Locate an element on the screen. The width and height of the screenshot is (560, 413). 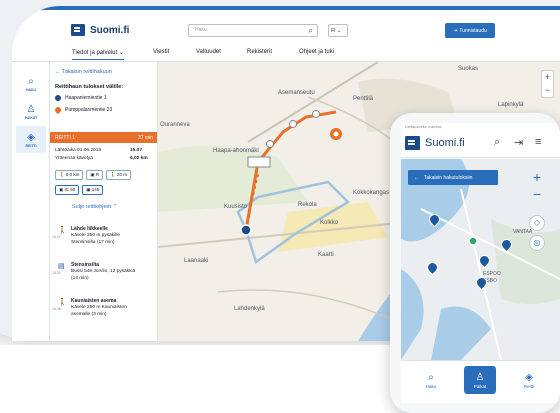
step-title: Lähde liikkeelle is located at coordinates (89, 229).